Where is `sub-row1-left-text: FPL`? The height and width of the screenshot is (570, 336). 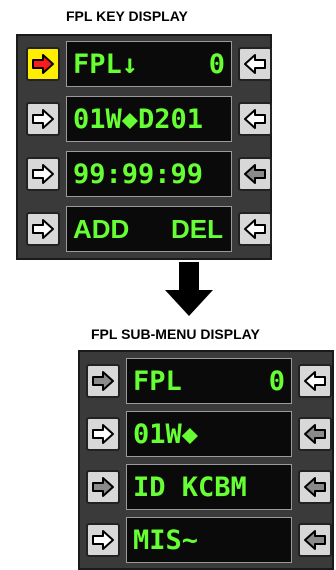 sub-row1-left-text: FPL is located at coordinates (157, 381).